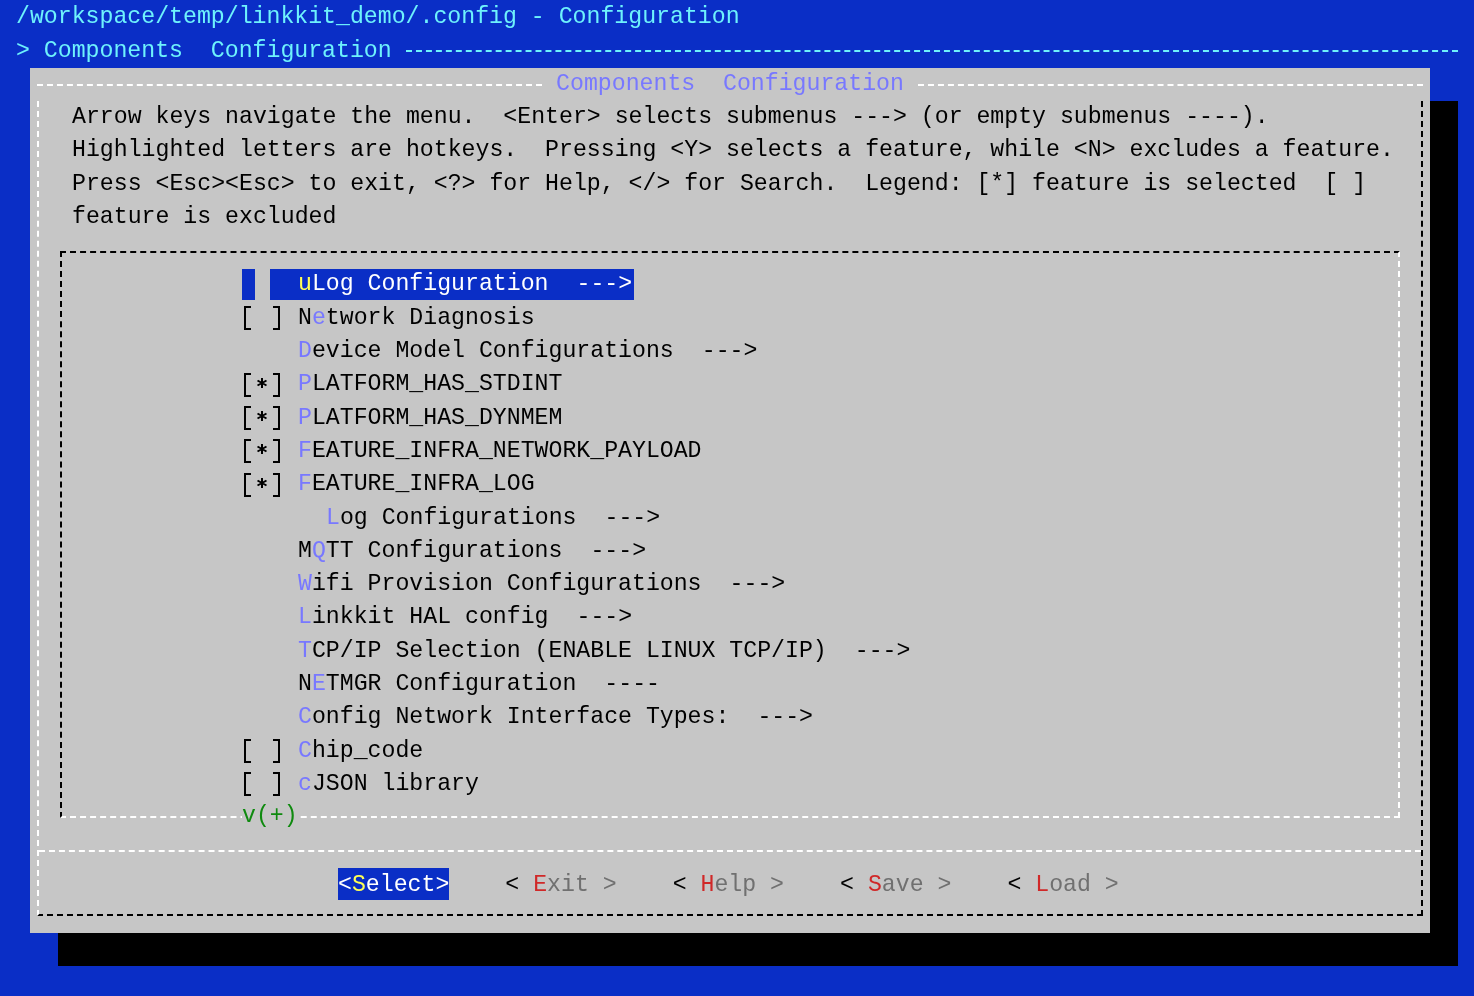 The image size is (1474, 996). What do you see at coordinates (542, 584) in the screenshot?
I see `menu-item: Wifi Provision Configurations --->` at bounding box center [542, 584].